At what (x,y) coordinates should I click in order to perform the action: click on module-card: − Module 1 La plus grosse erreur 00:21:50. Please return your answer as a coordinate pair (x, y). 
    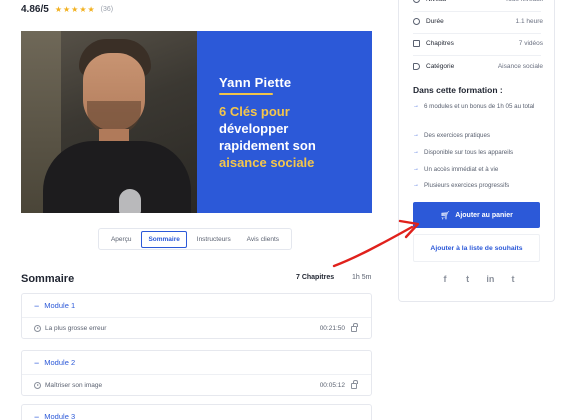
    Looking at the image, I should click on (196, 316).